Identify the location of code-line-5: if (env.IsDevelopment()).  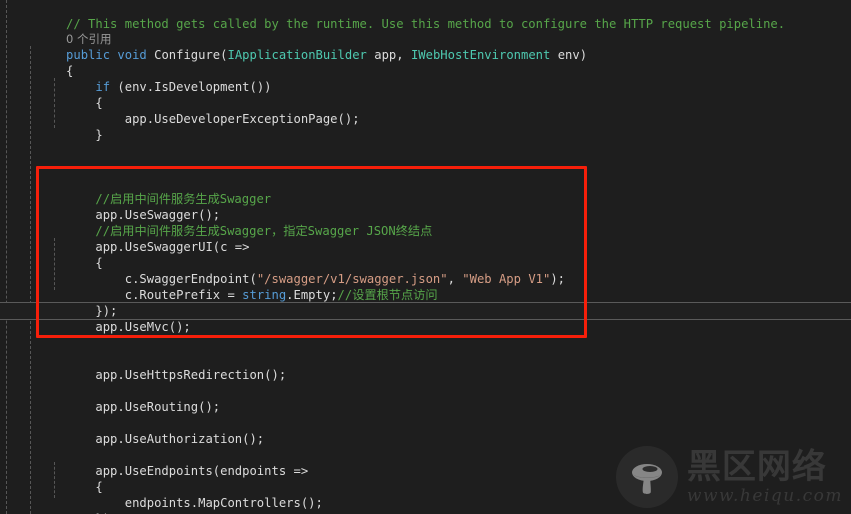
(135, 78).